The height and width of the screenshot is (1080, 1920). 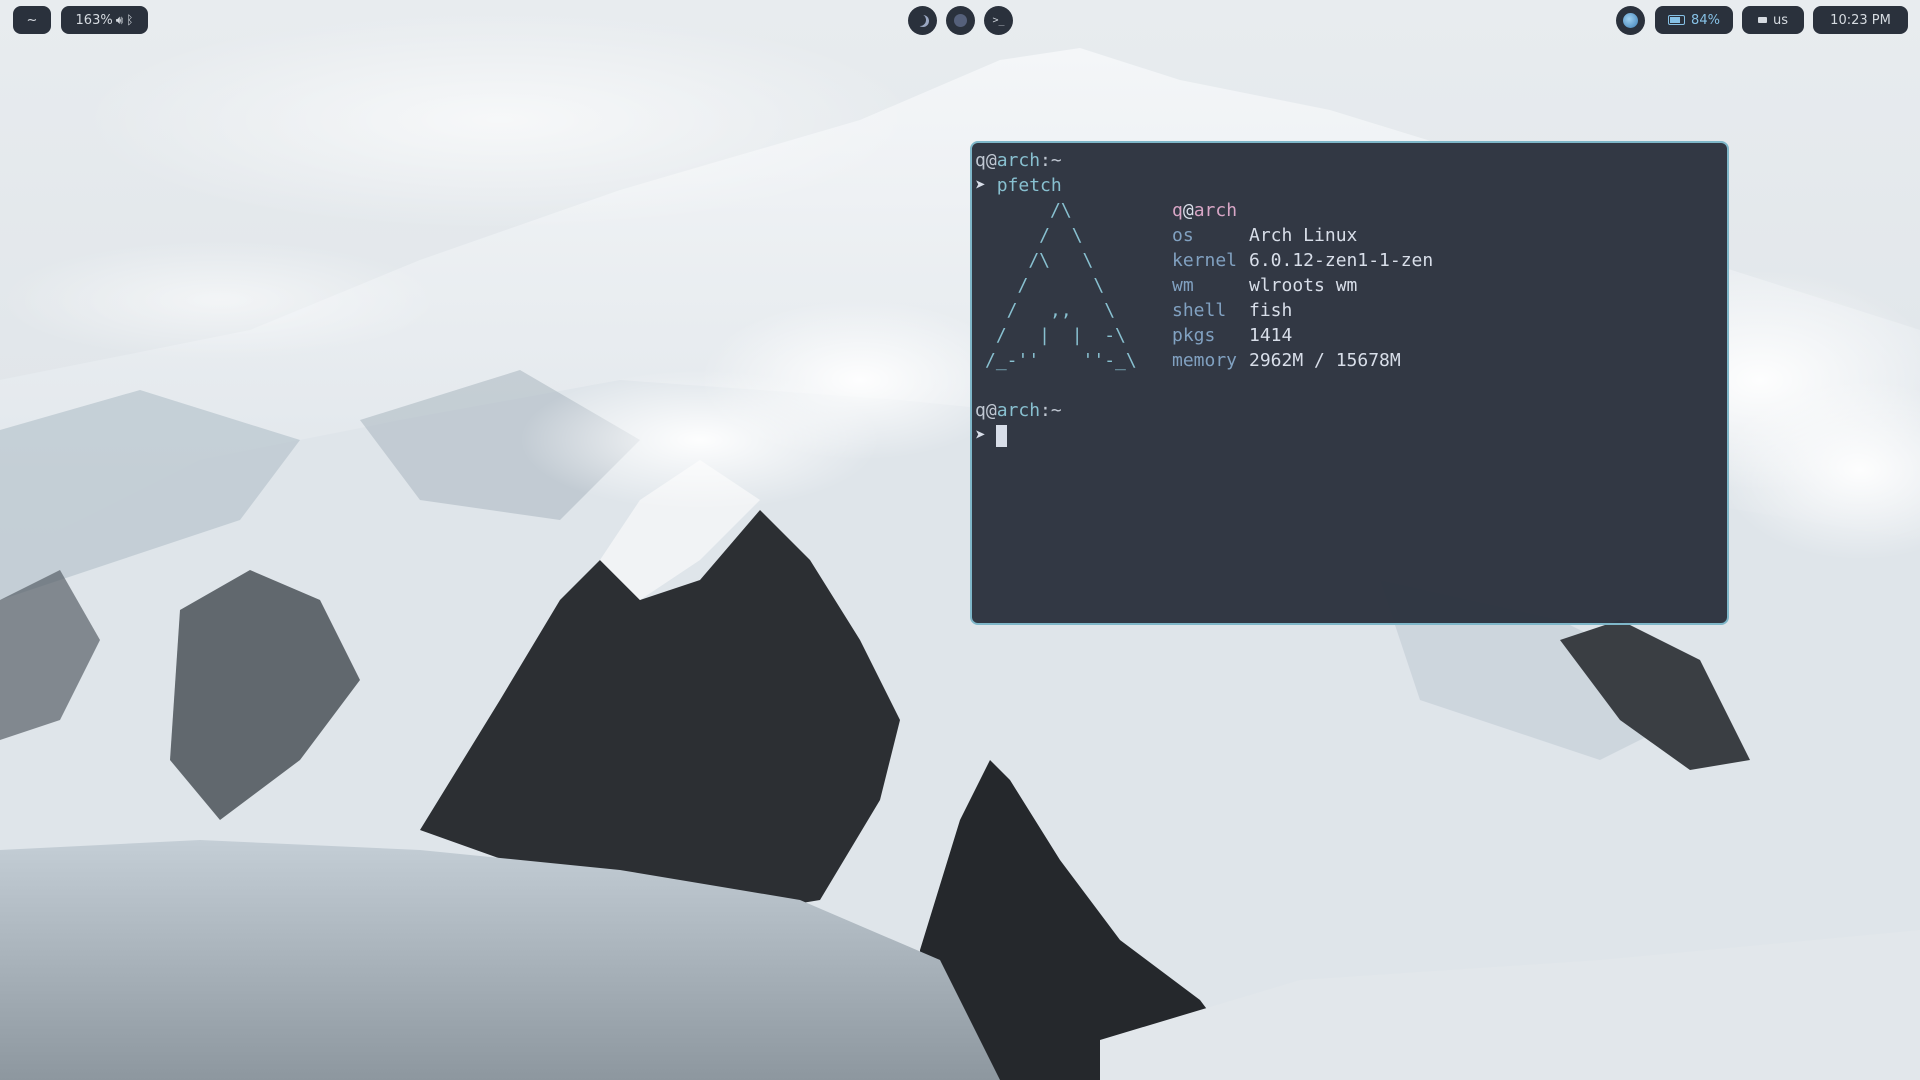 I want to click on volume-widget: 163% 🔊︎ ᛒ, so click(x=104, y=20).